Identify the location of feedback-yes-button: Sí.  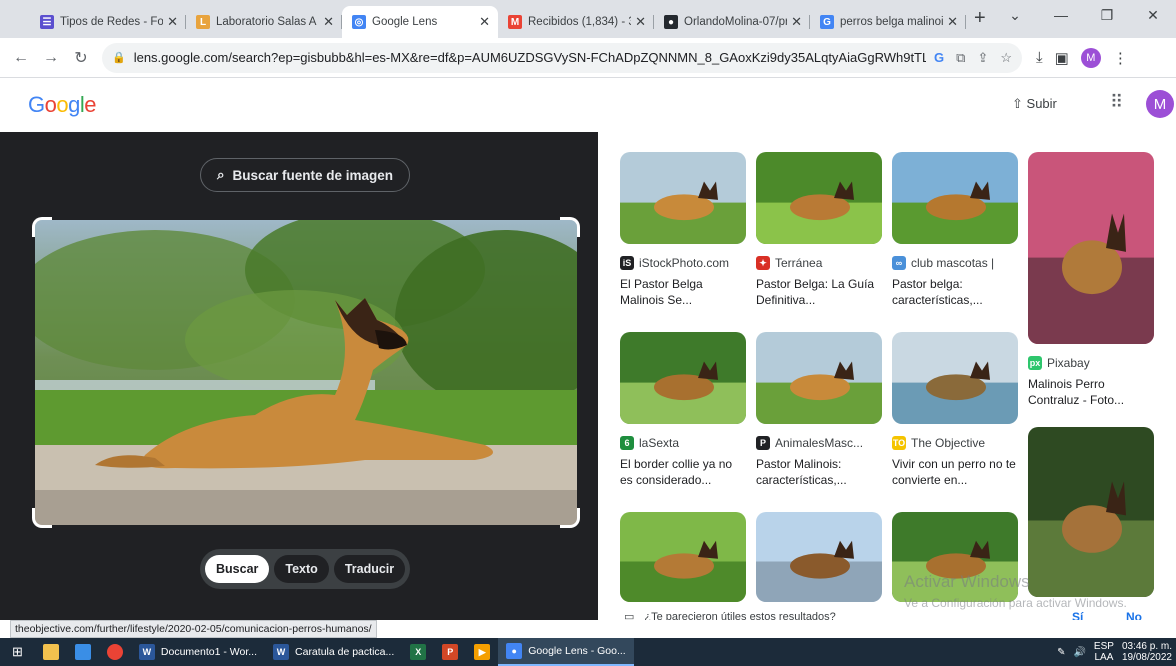
(1077, 615).